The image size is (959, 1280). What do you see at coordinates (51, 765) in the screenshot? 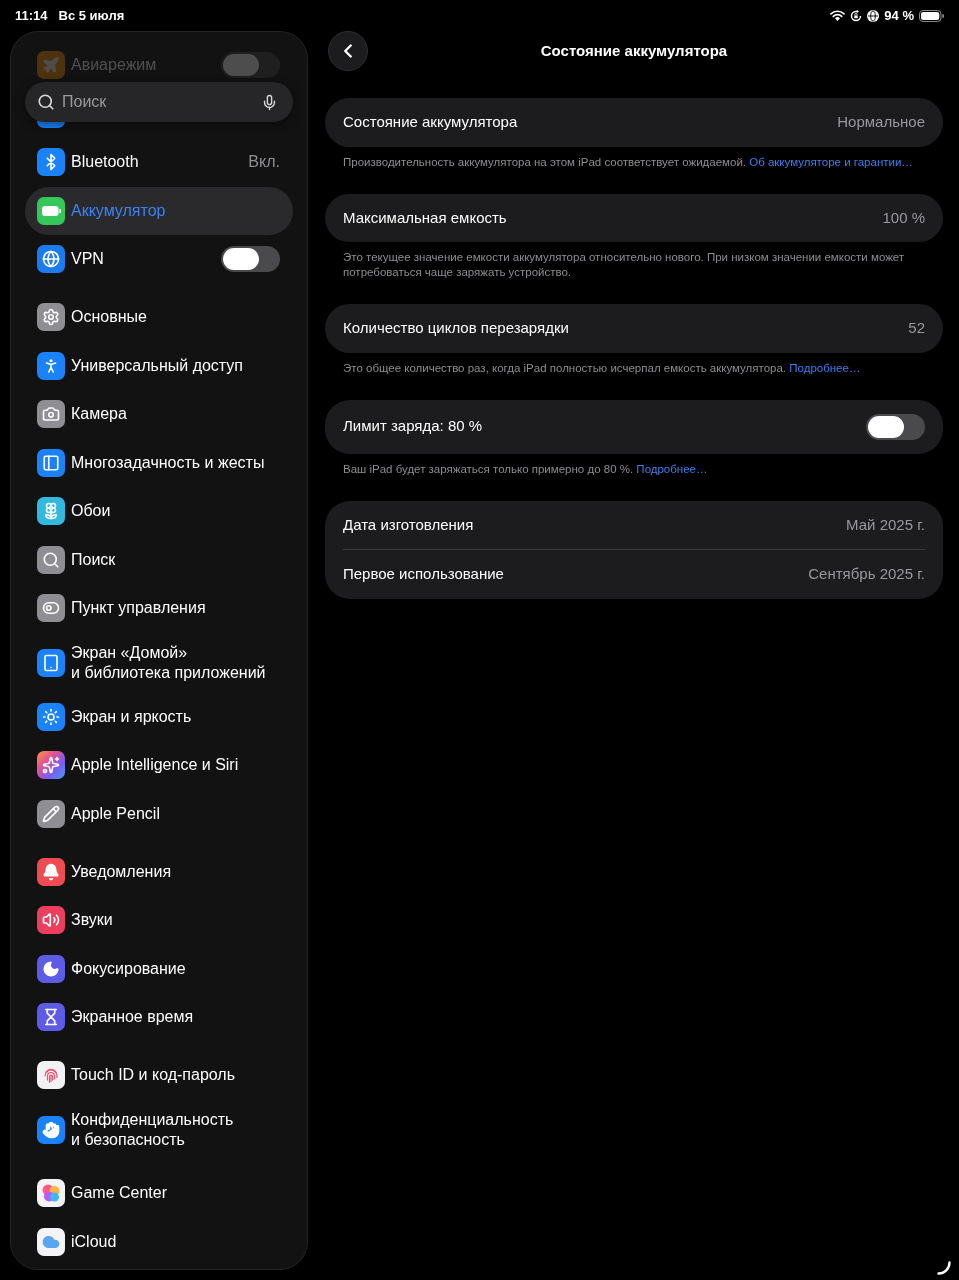
I see `sparkle-icon` at bounding box center [51, 765].